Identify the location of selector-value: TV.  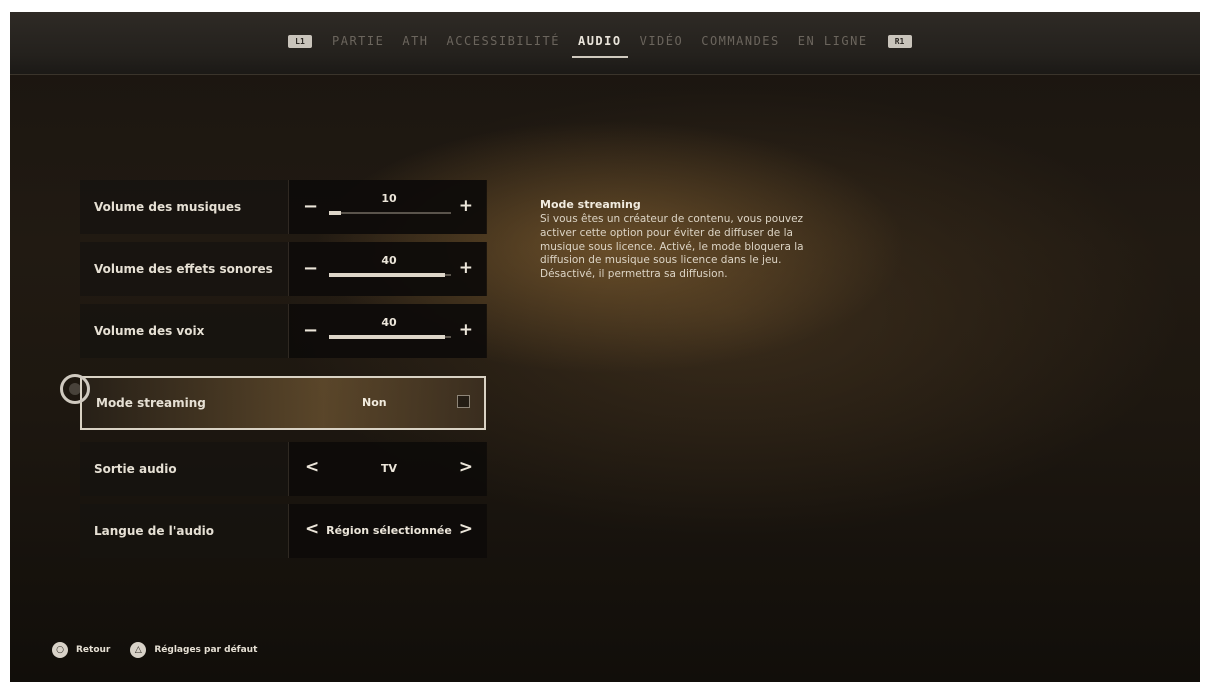
(389, 468).